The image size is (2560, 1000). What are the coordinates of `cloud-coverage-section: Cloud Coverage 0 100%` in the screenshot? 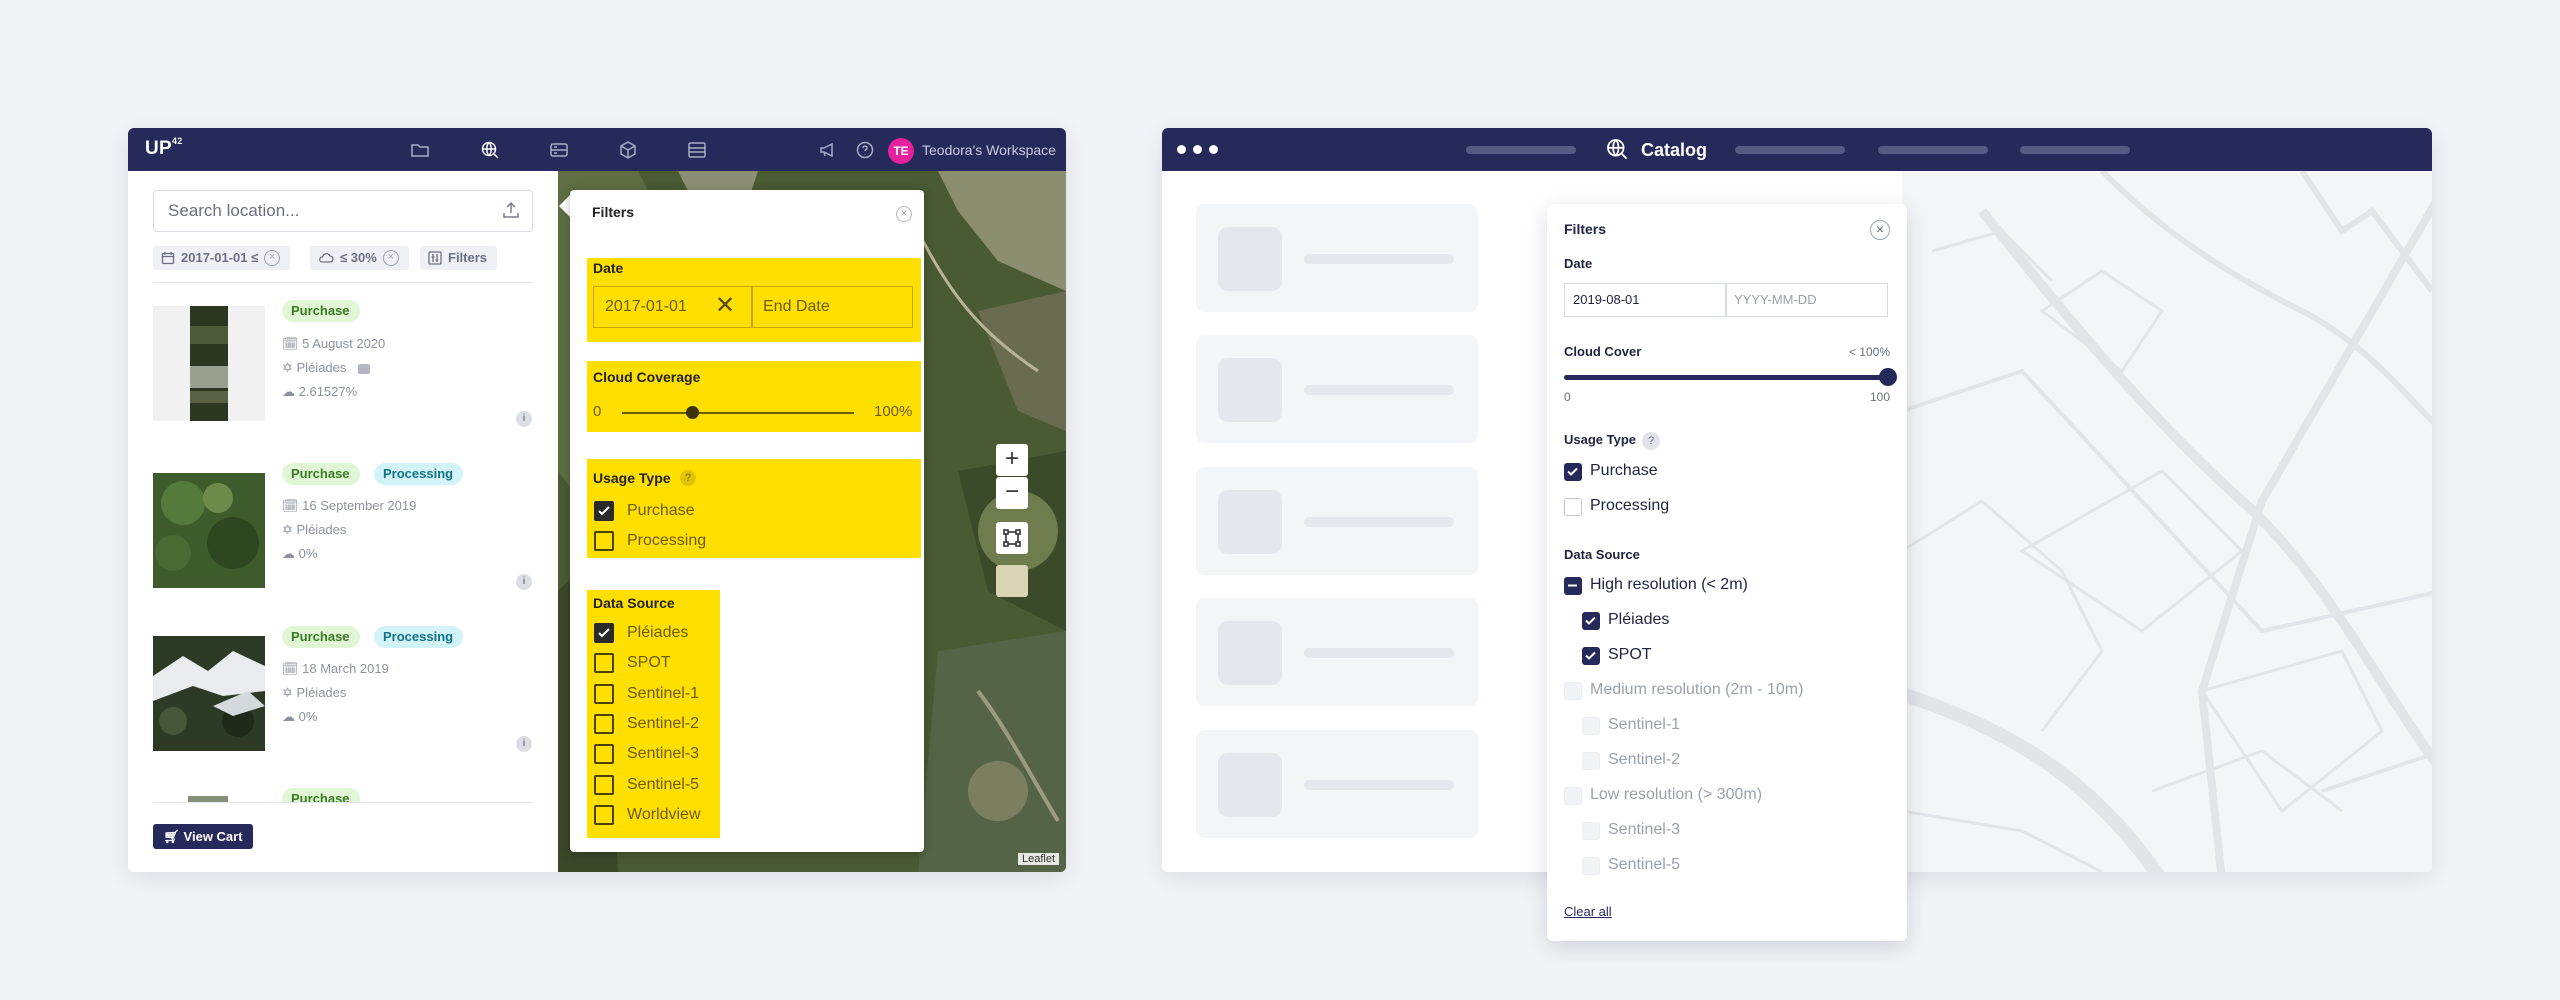 It's located at (754, 396).